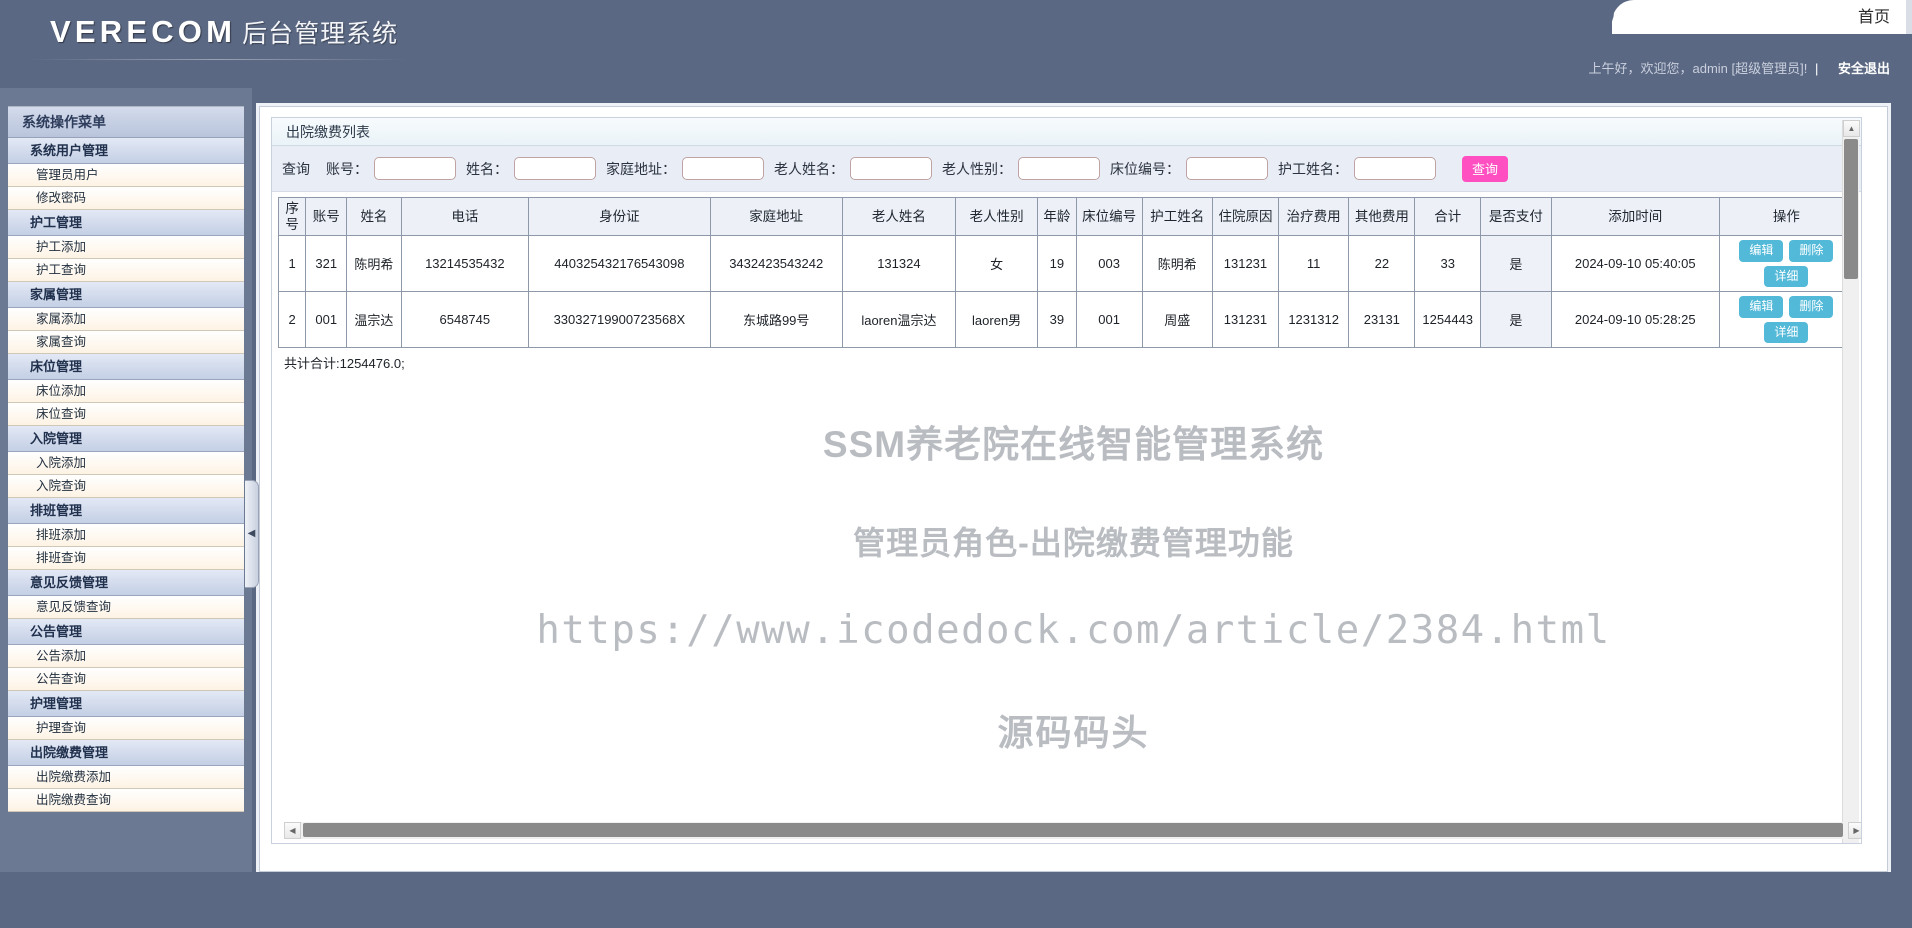 This screenshot has height=928, width=1912. I want to click on app-logo: VERECOM 后台管理系统, so click(224, 36).